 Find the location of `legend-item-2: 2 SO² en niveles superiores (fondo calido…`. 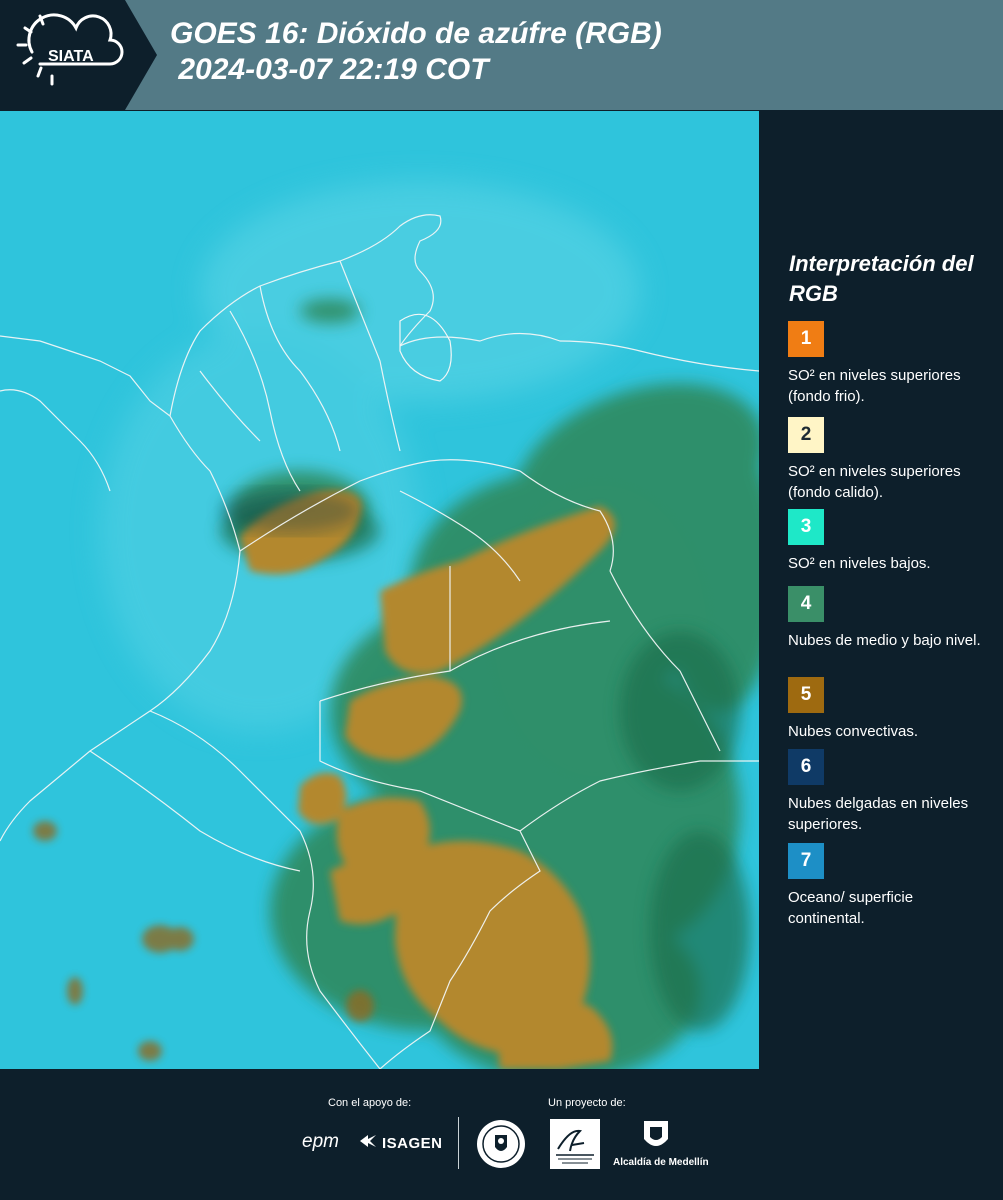

legend-item-2: 2 SO² en niveles superiores (fondo calido… is located at coordinates (890, 460).